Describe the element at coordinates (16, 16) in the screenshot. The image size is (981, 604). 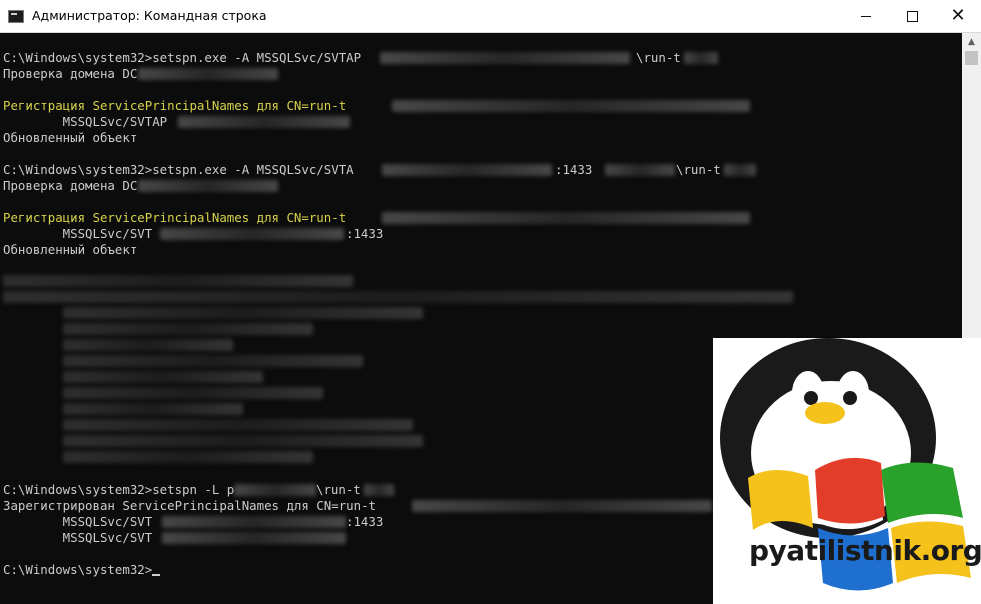
I see `cmd-icon` at that location.